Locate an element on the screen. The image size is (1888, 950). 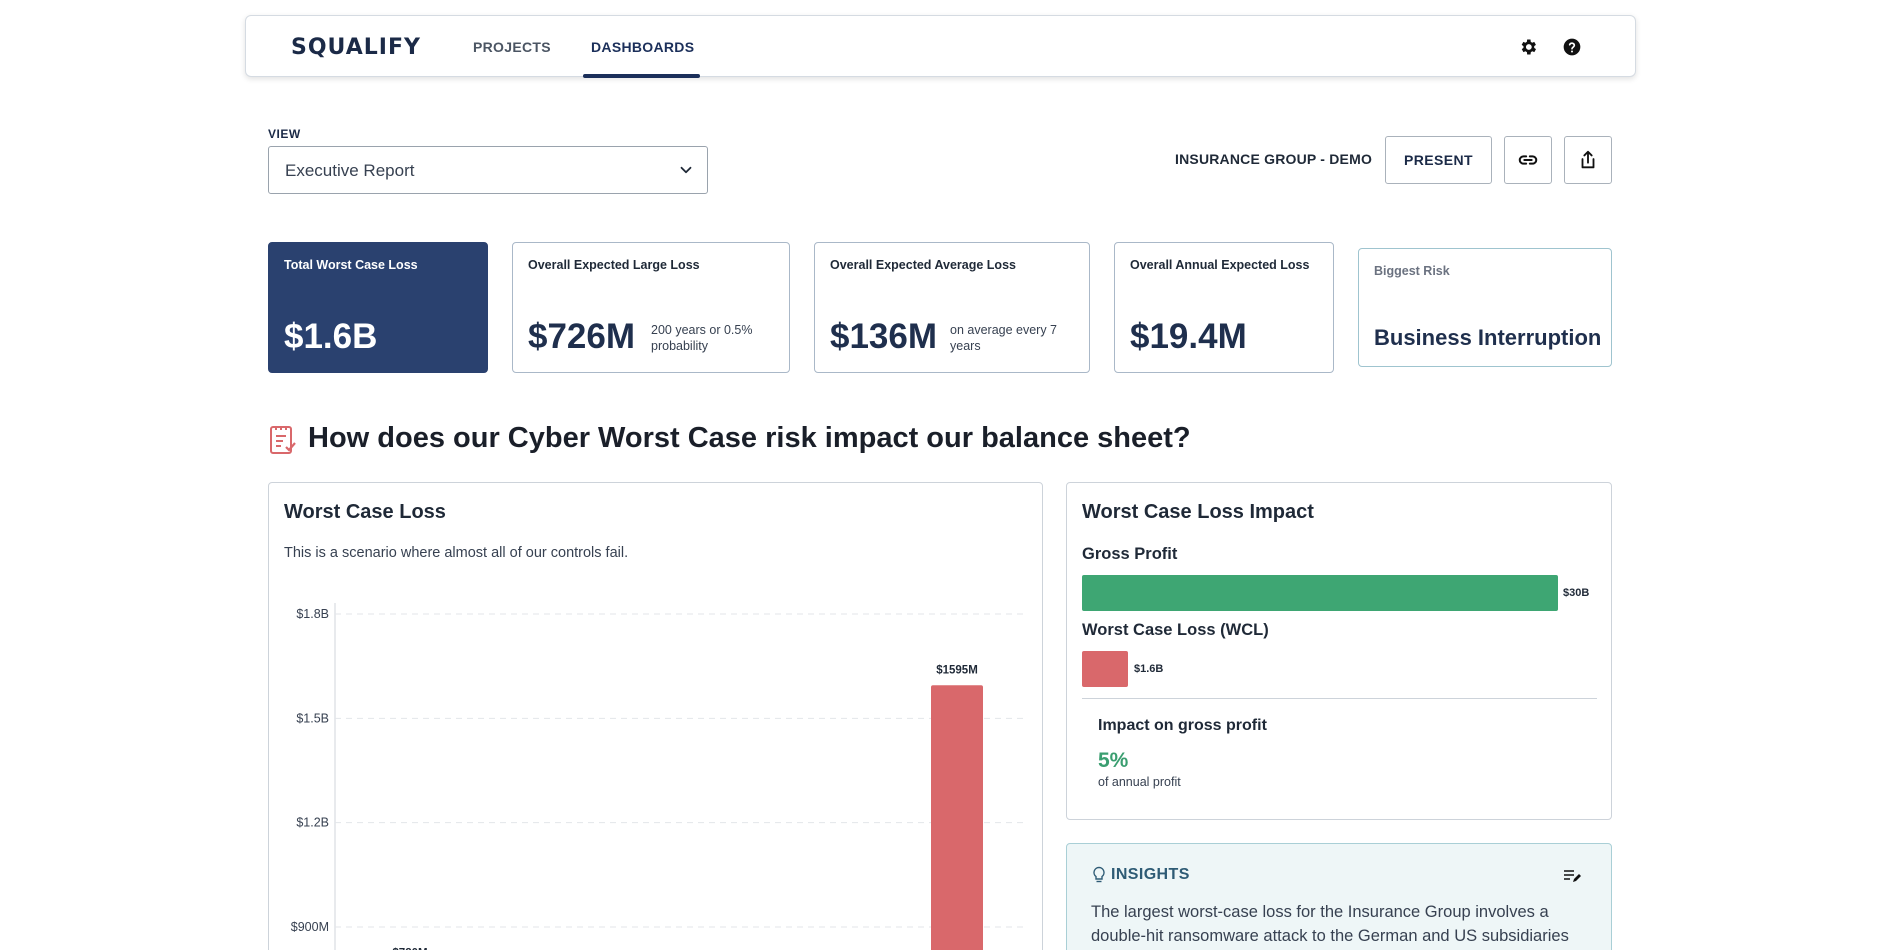
top-navbar: SQUALIFY PROJECTS DASHBOARDS is located at coordinates (940, 46).